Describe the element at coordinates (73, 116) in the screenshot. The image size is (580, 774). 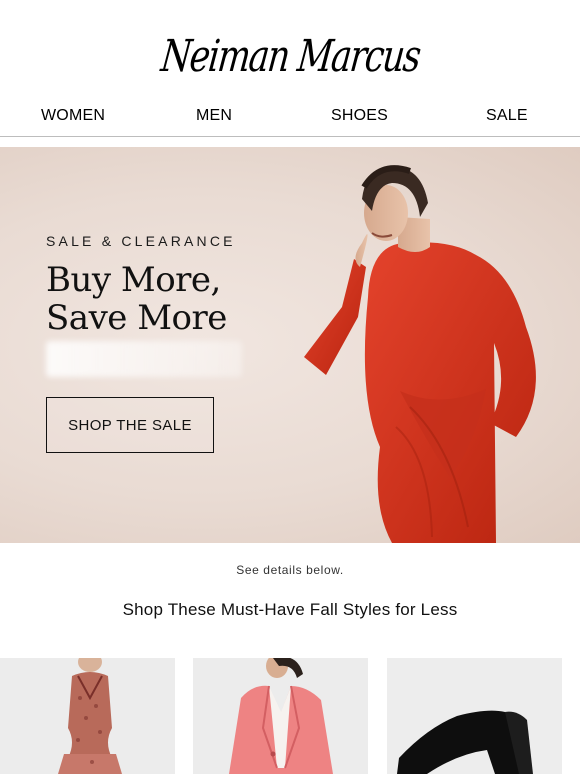
I see `nav-item-women: WOMEN` at that location.